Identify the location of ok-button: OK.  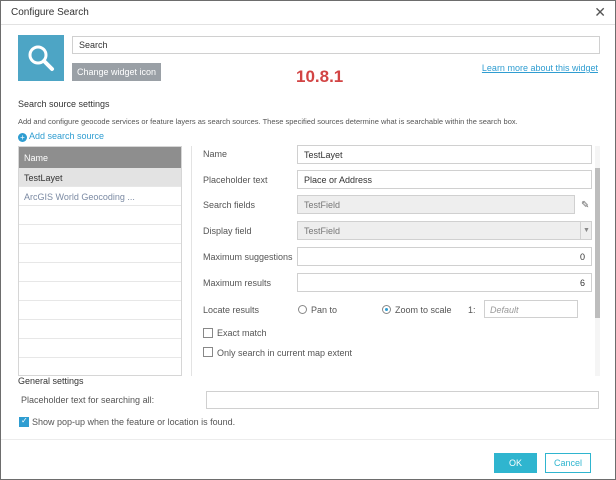
(515, 463).